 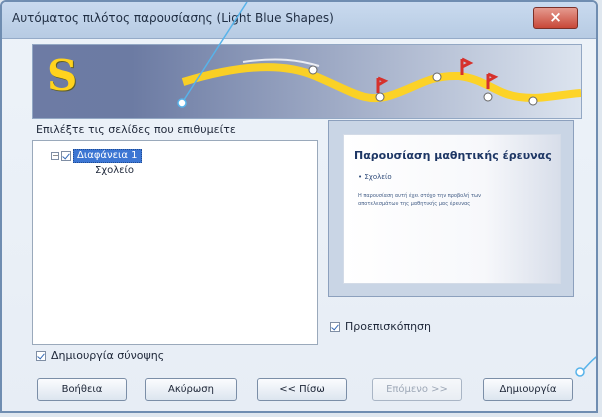 I want to click on annotation-marker-right, so click(x=580, y=372).